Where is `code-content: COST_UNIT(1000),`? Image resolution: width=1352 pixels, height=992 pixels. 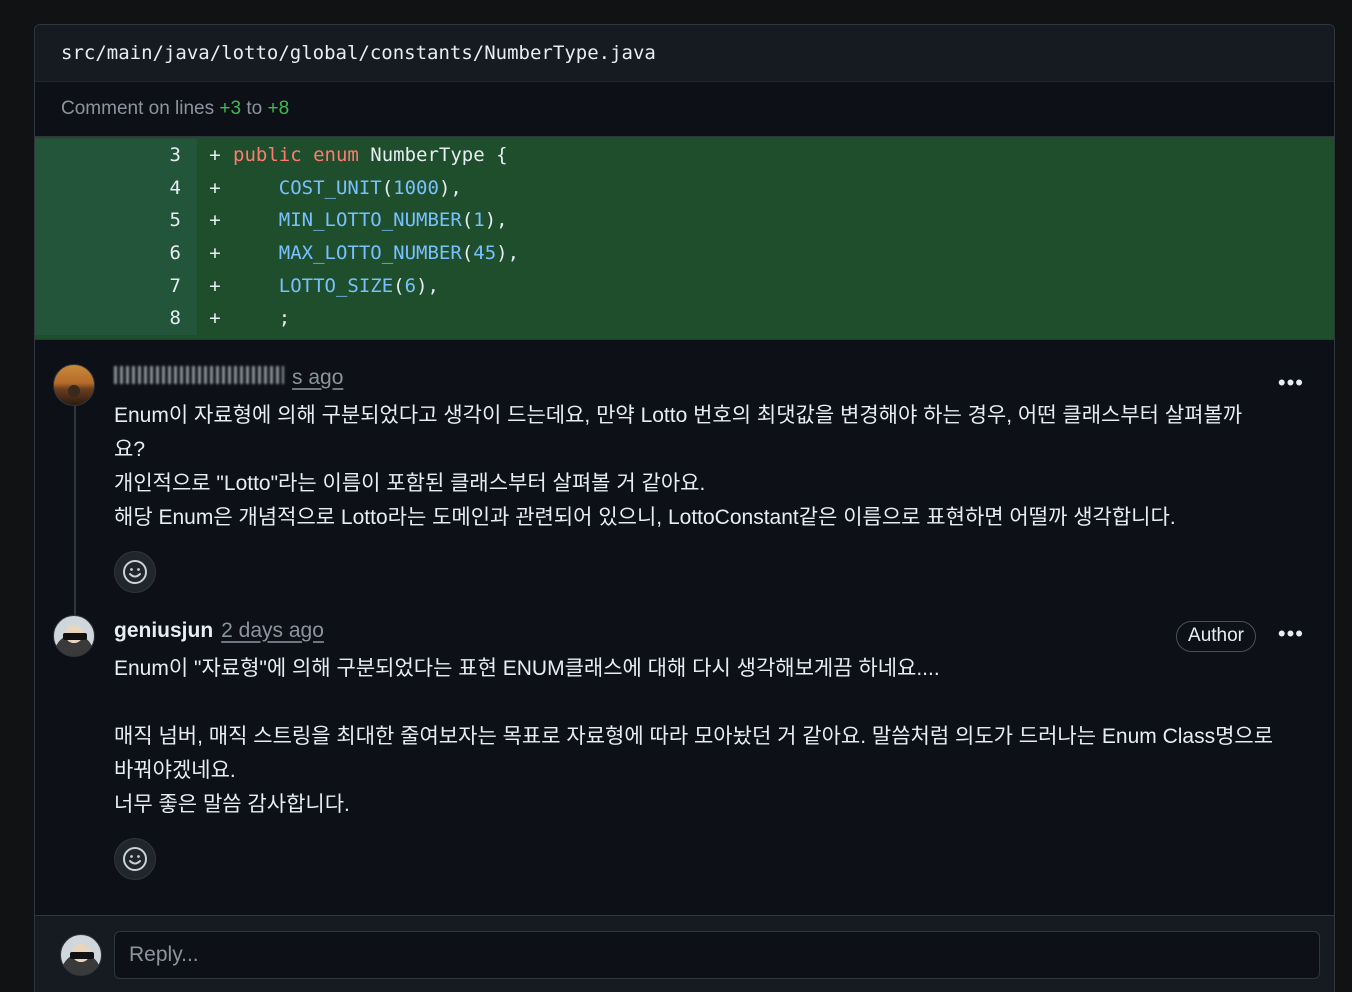 code-content: COST_UNIT(1000), is located at coordinates (347, 188).